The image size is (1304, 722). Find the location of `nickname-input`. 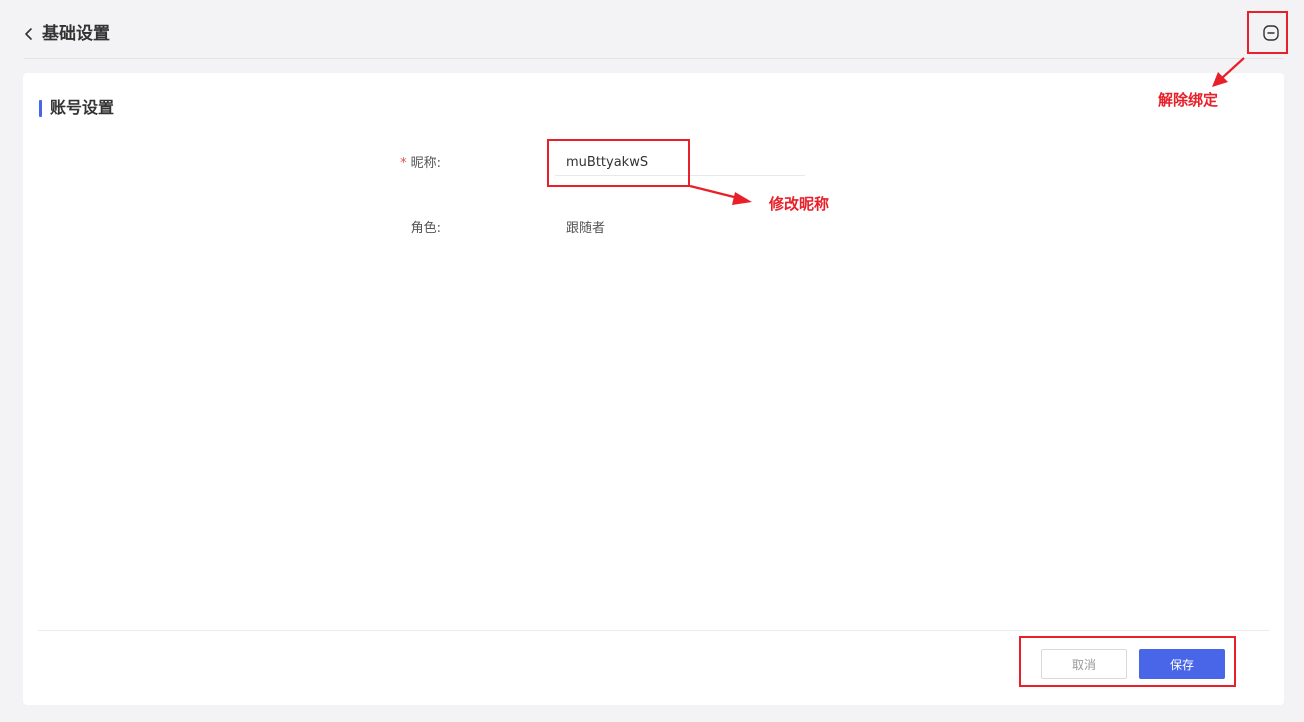

nickname-input is located at coordinates (680, 163).